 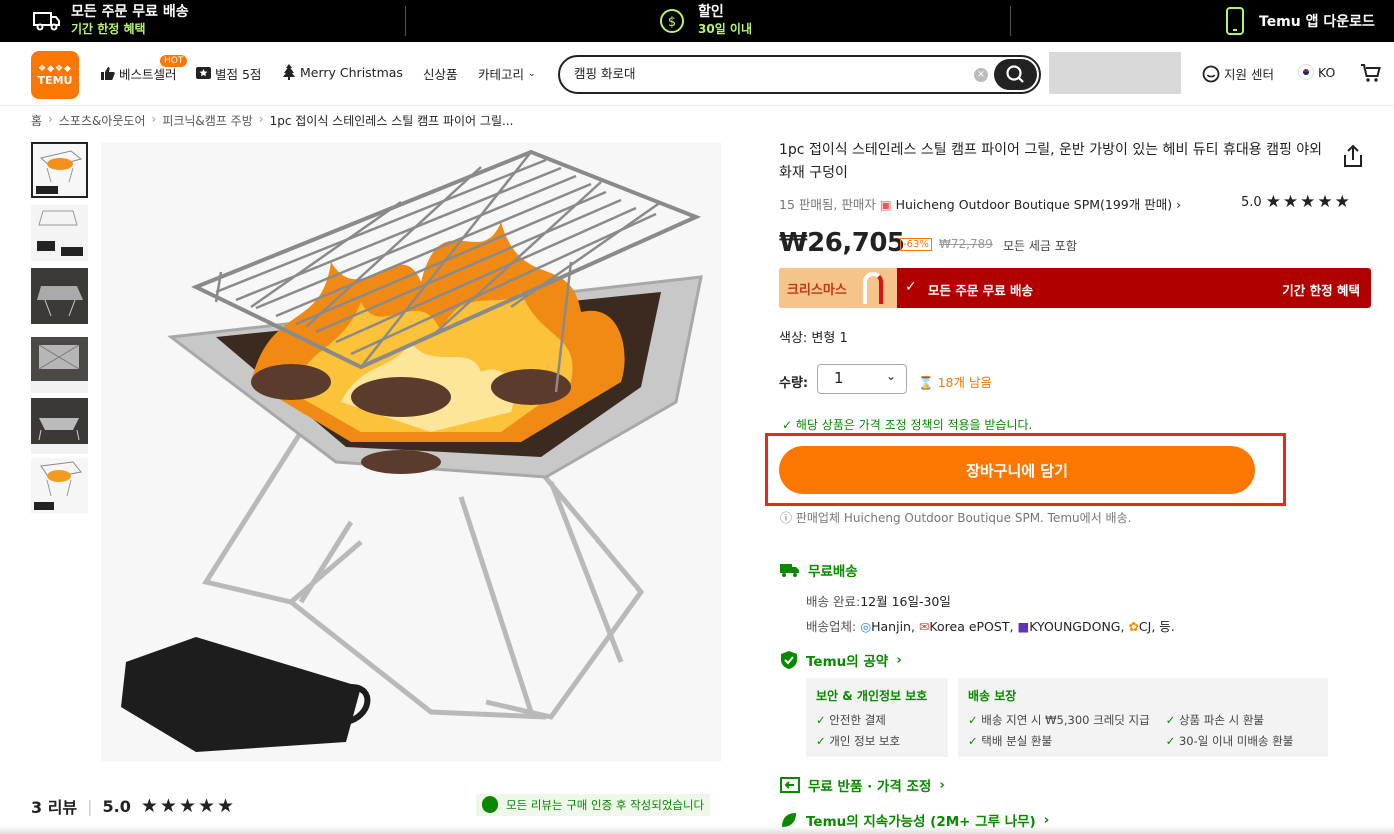 I want to click on delivery-date: 배송 완료:12월 16일-30일, so click(x=878, y=600).